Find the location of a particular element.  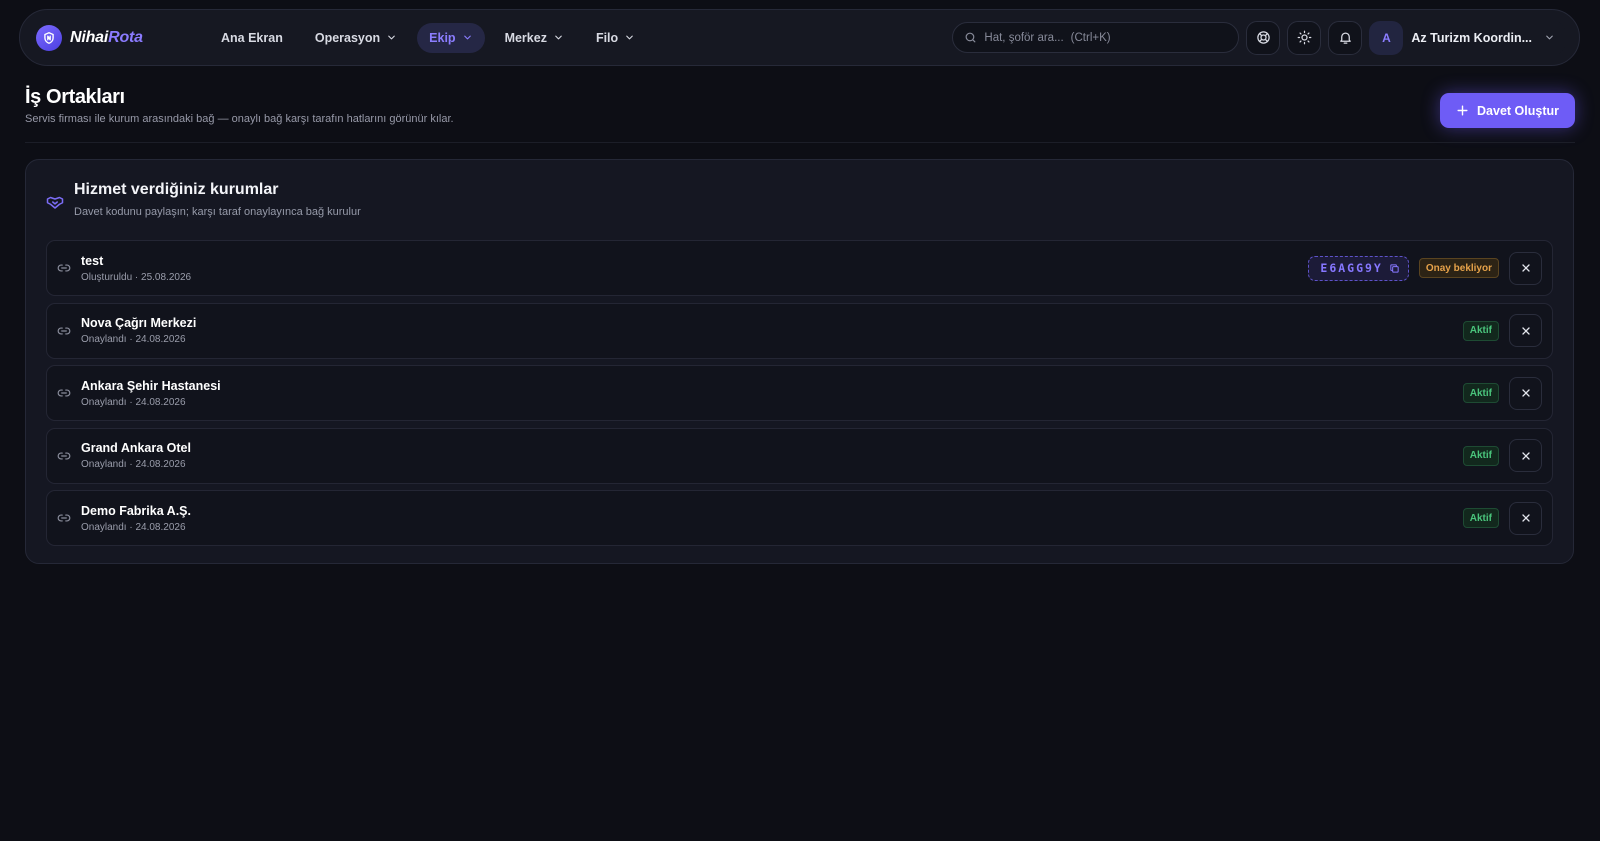

card-title: Hizmet verdiğiniz kurumlar is located at coordinates (176, 189).